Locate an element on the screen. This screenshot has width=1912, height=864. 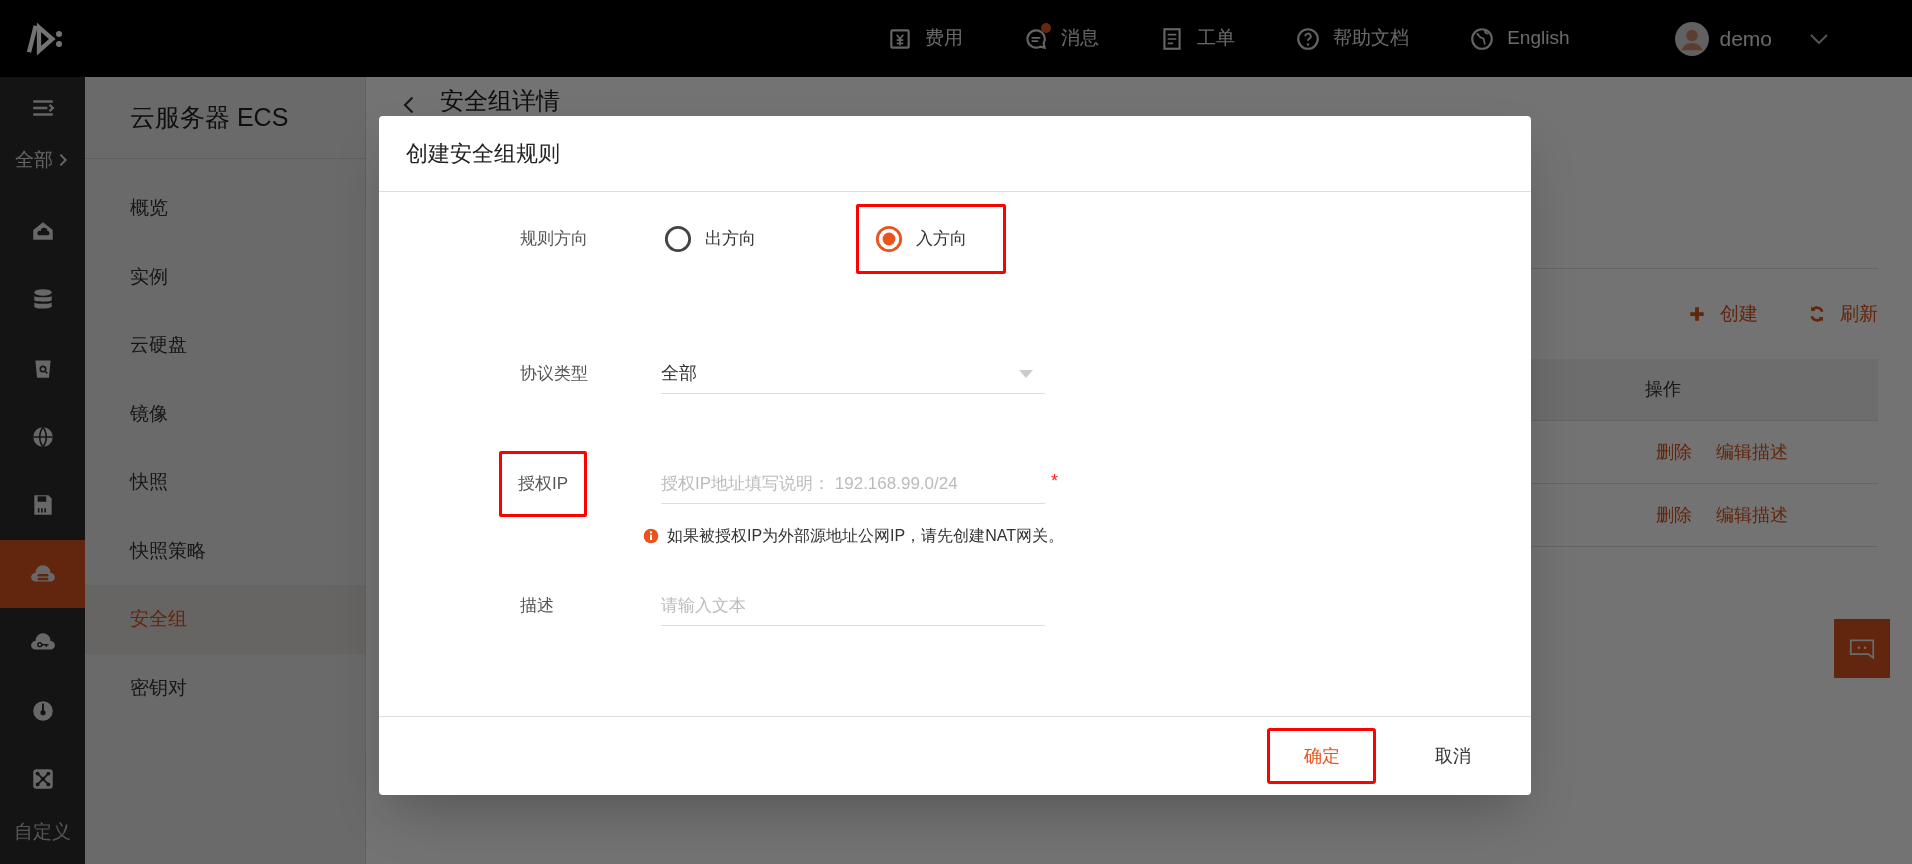
hint-text: 如果被授权IP为外部源地址公网IP，请先创建NAT网关。 is located at coordinates (866, 536).